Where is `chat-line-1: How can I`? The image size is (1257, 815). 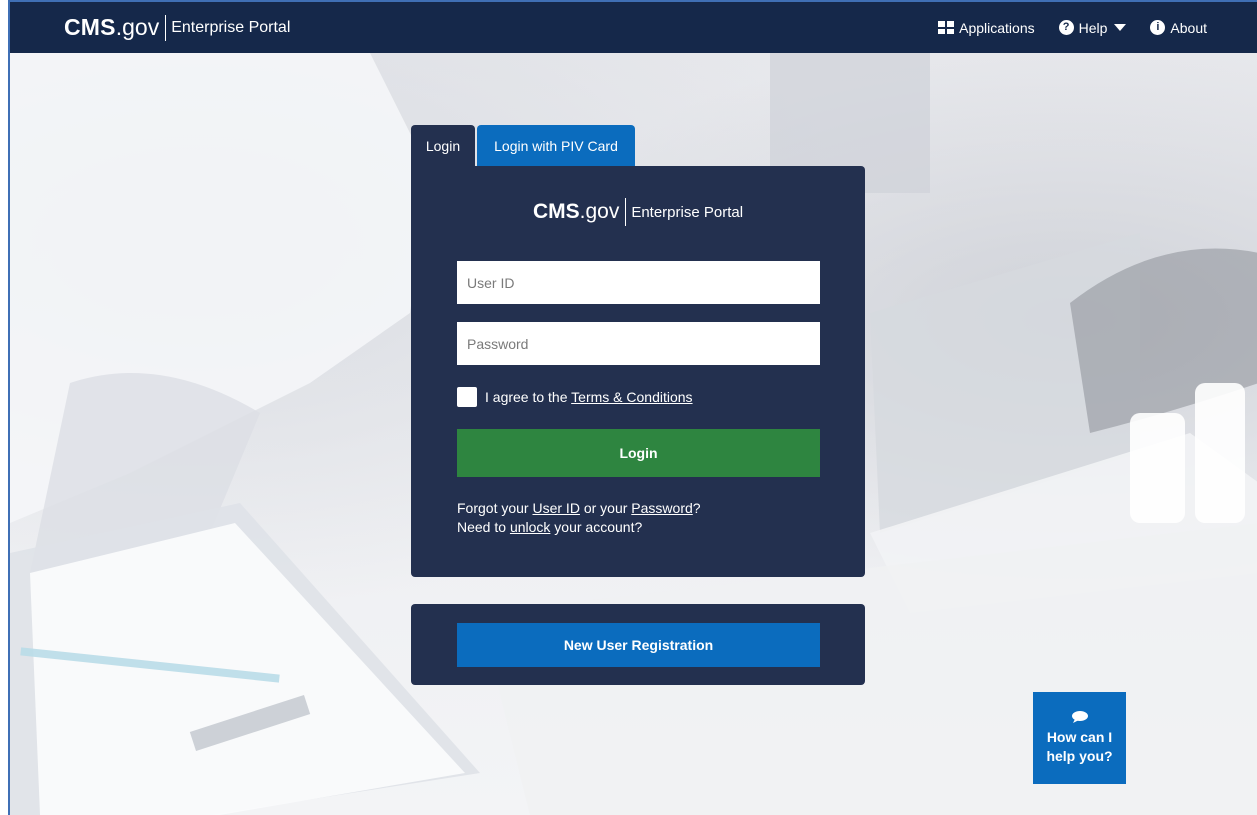 chat-line-1: How can I is located at coordinates (1079, 736).